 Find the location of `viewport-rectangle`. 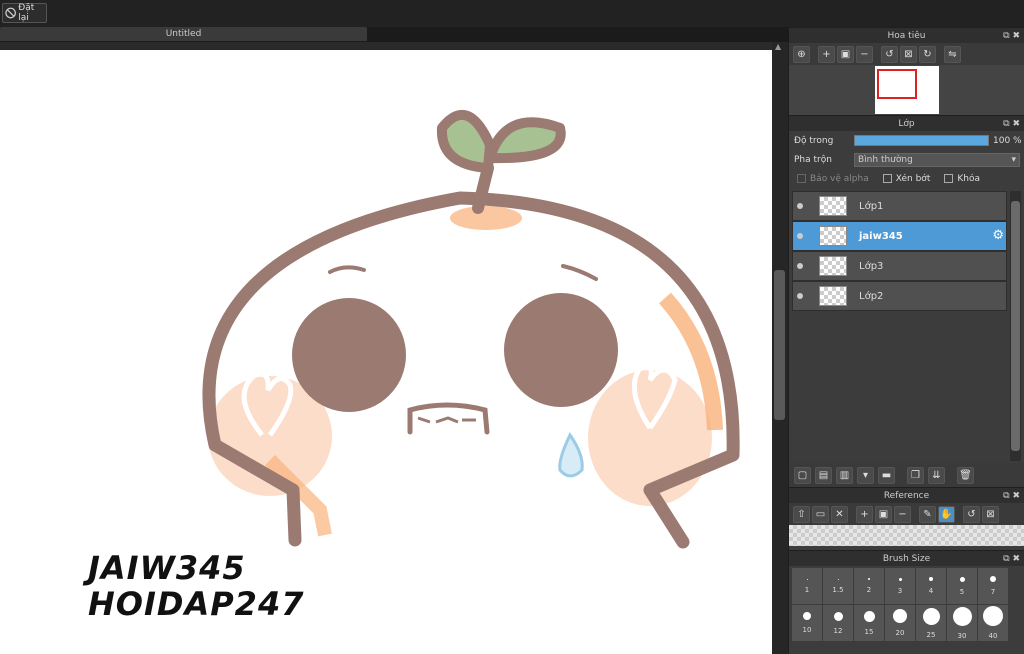

viewport-rectangle is located at coordinates (897, 84).